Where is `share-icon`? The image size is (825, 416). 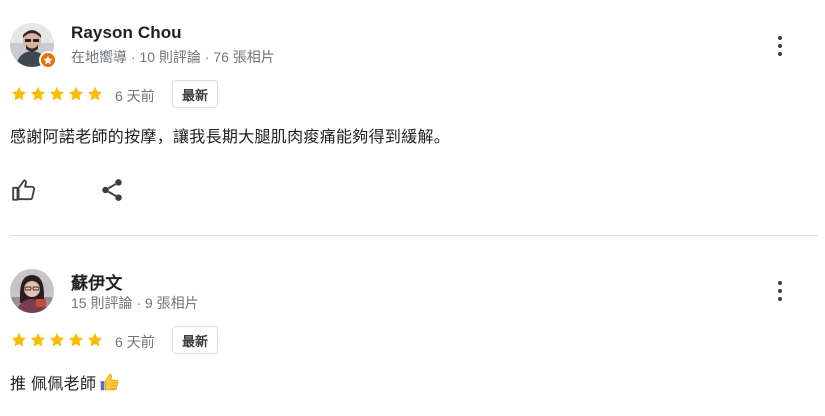
share-icon is located at coordinates (112, 190).